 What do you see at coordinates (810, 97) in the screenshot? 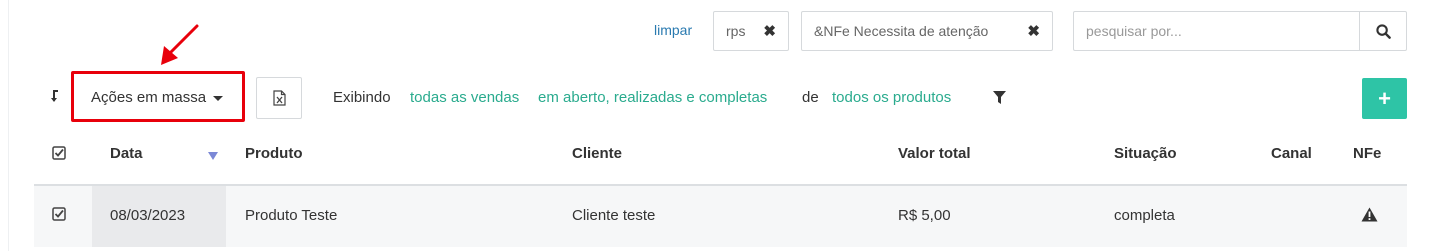
I see `of-label: de` at bounding box center [810, 97].